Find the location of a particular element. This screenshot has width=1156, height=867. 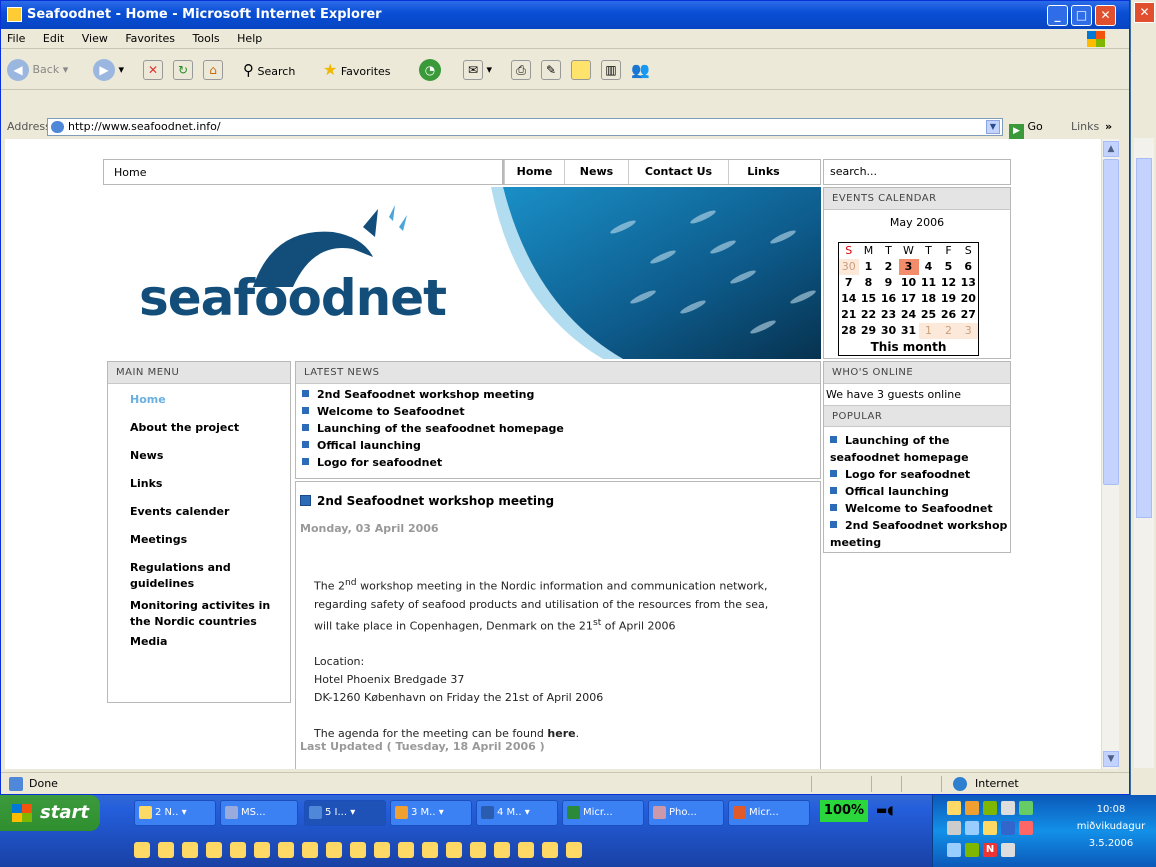

calendar-day: 22 is located at coordinates (869, 315).